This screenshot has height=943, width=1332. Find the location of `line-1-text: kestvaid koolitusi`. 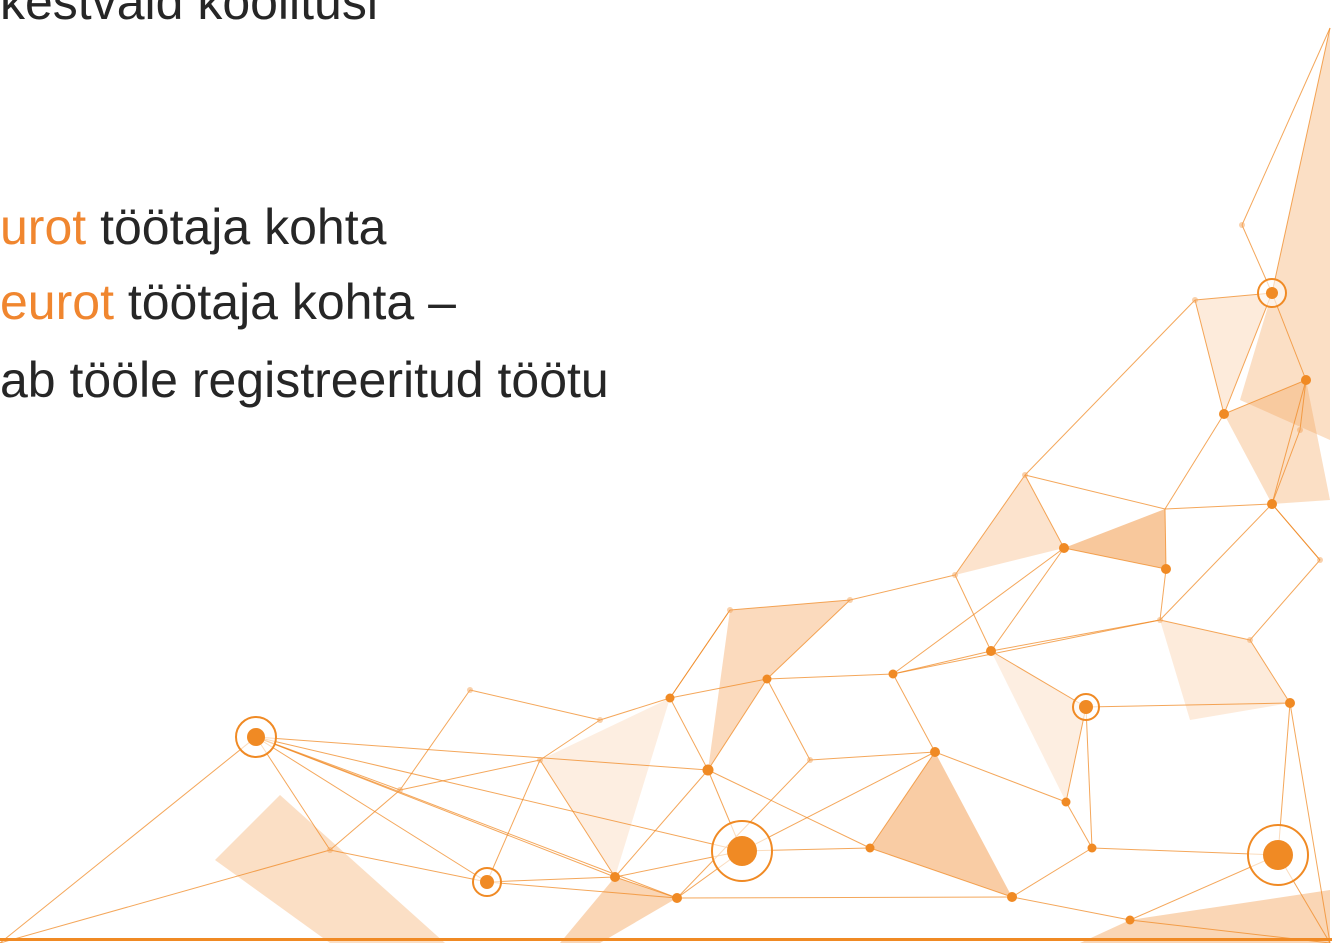

line-1-text: kestvaid koolitusi is located at coordinates (189, 15).